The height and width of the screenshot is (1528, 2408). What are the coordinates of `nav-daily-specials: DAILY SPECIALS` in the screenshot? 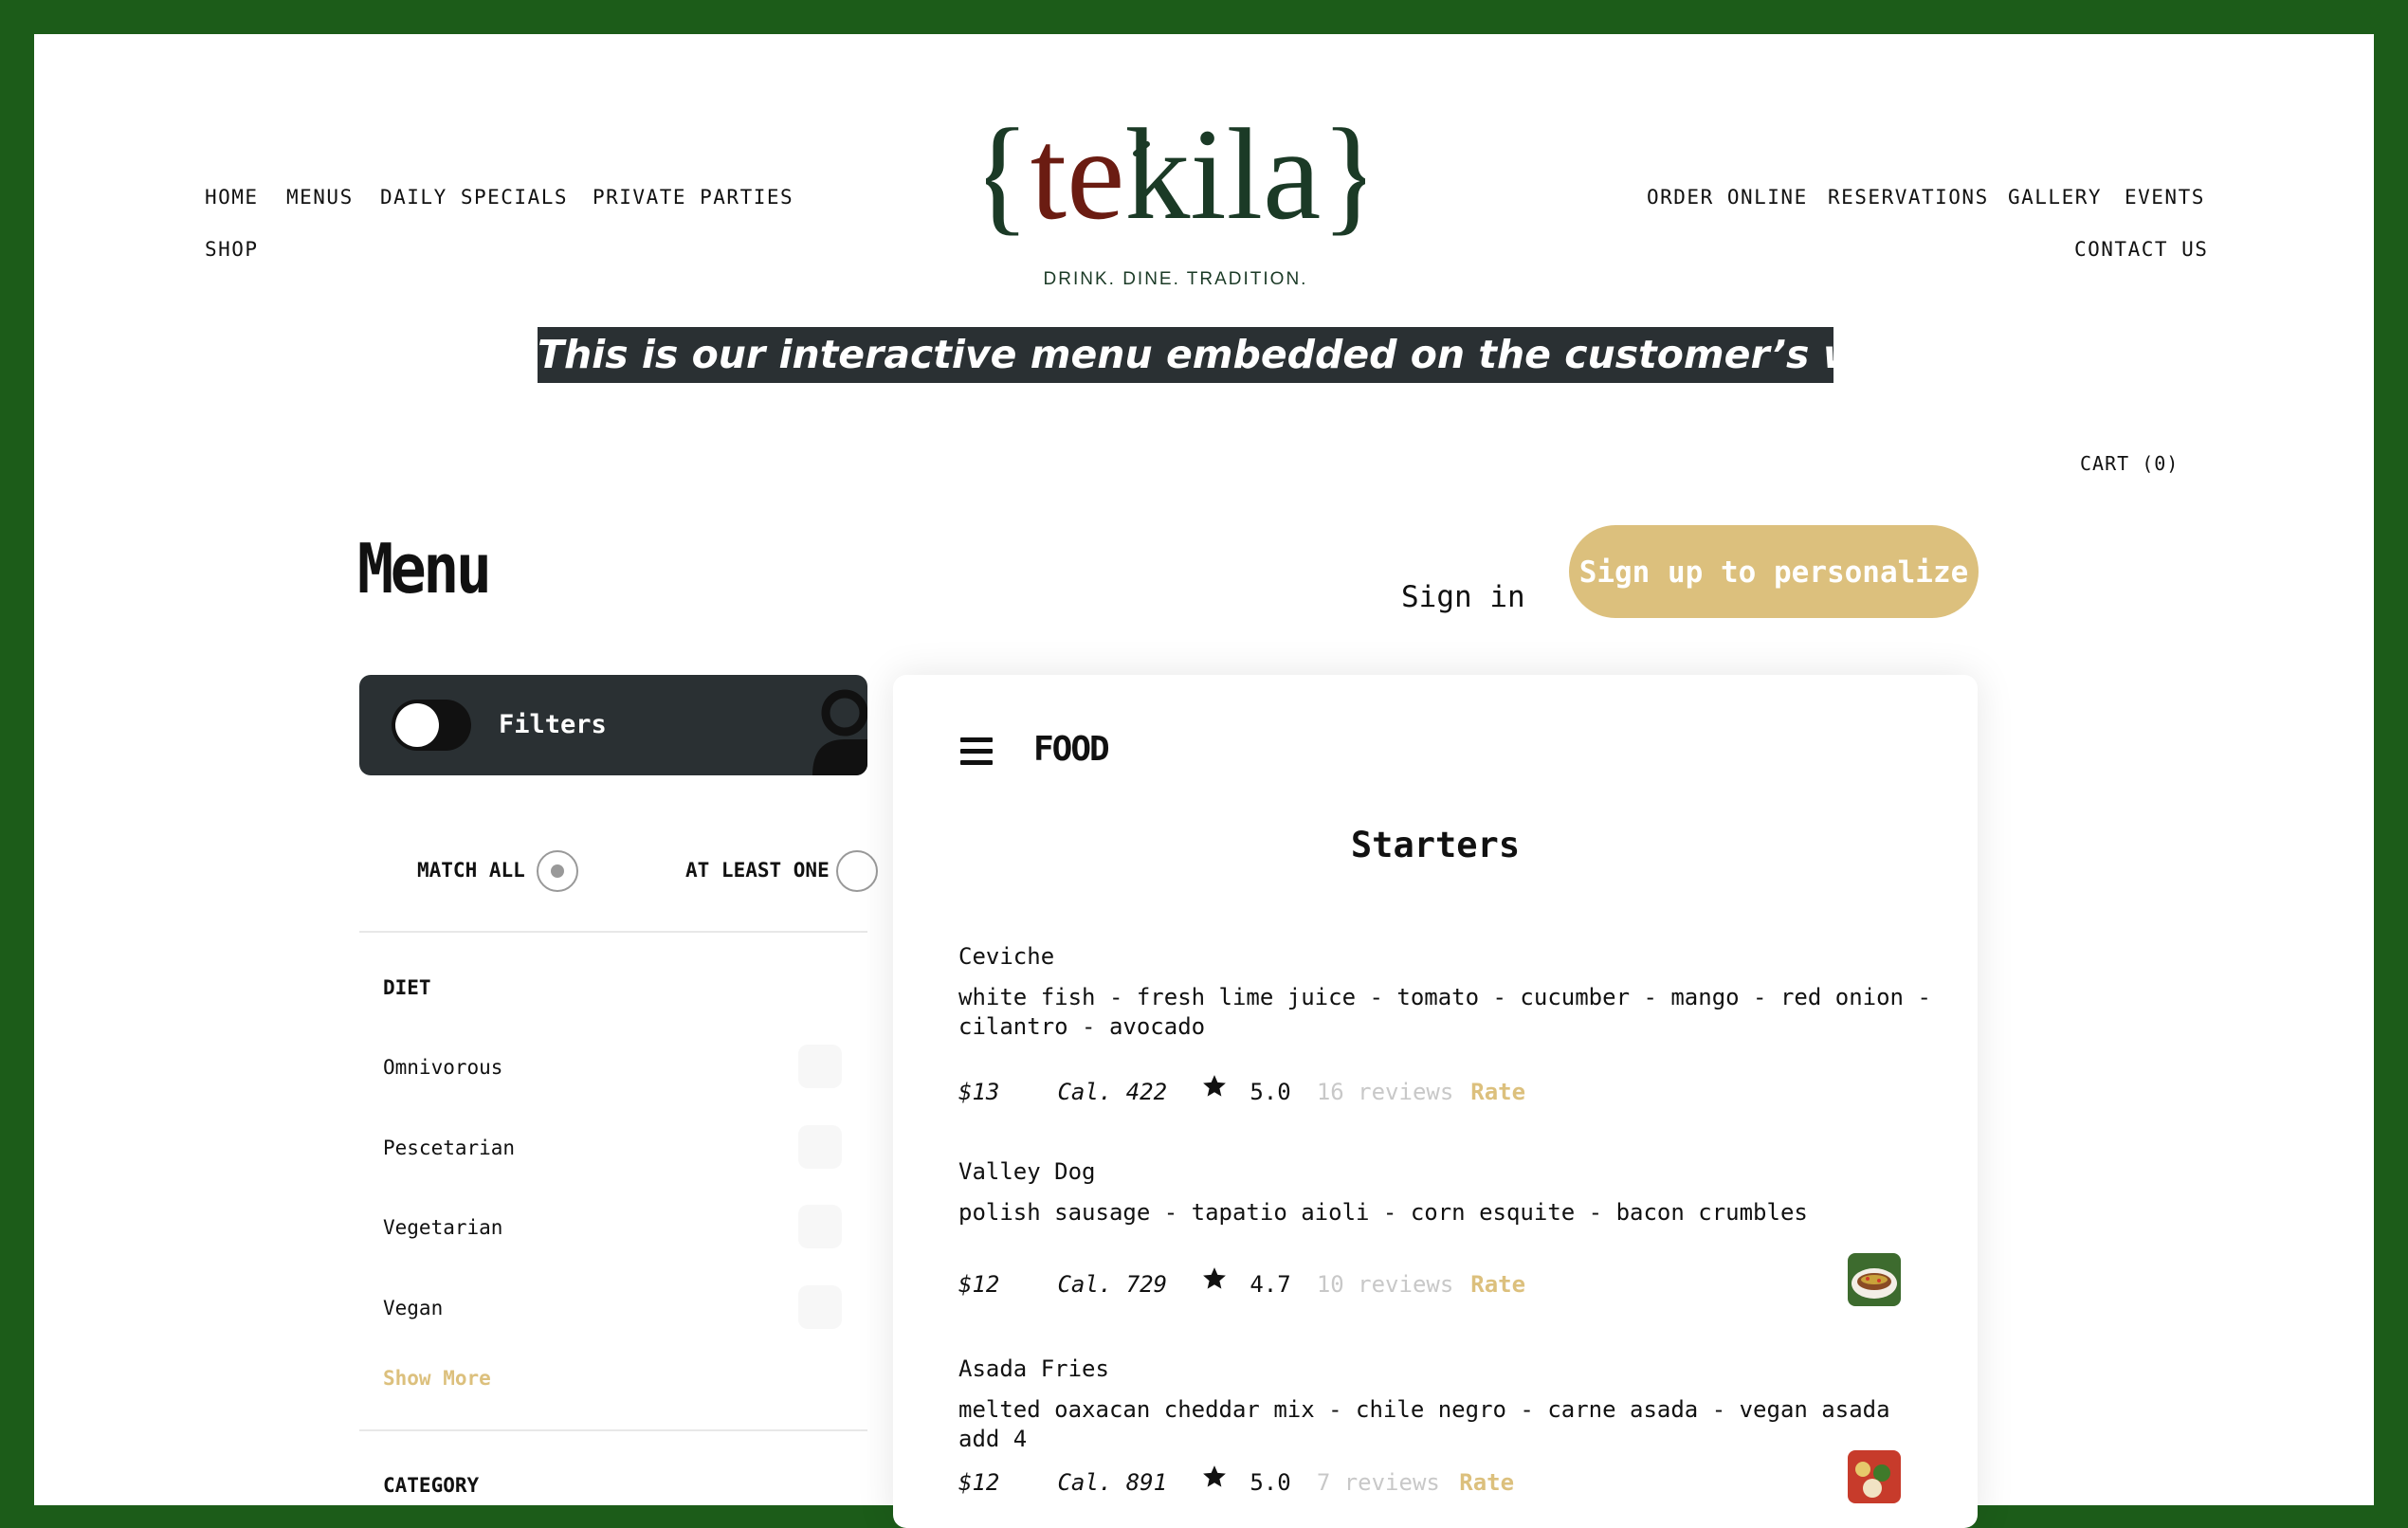 It's located at (474, 197).